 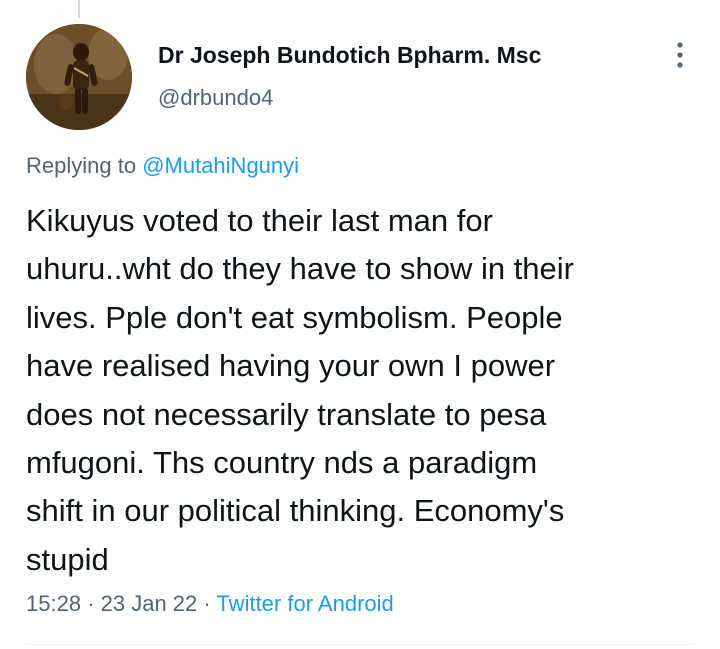 I want to click on divider, so click(x=360, y=644).